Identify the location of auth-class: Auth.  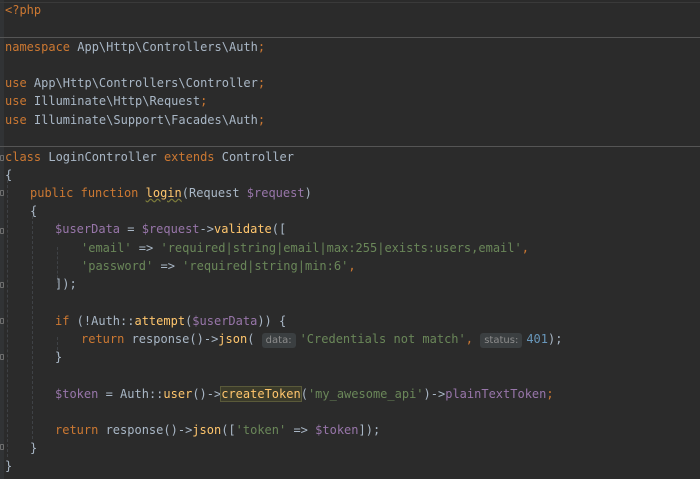
(134, 394).